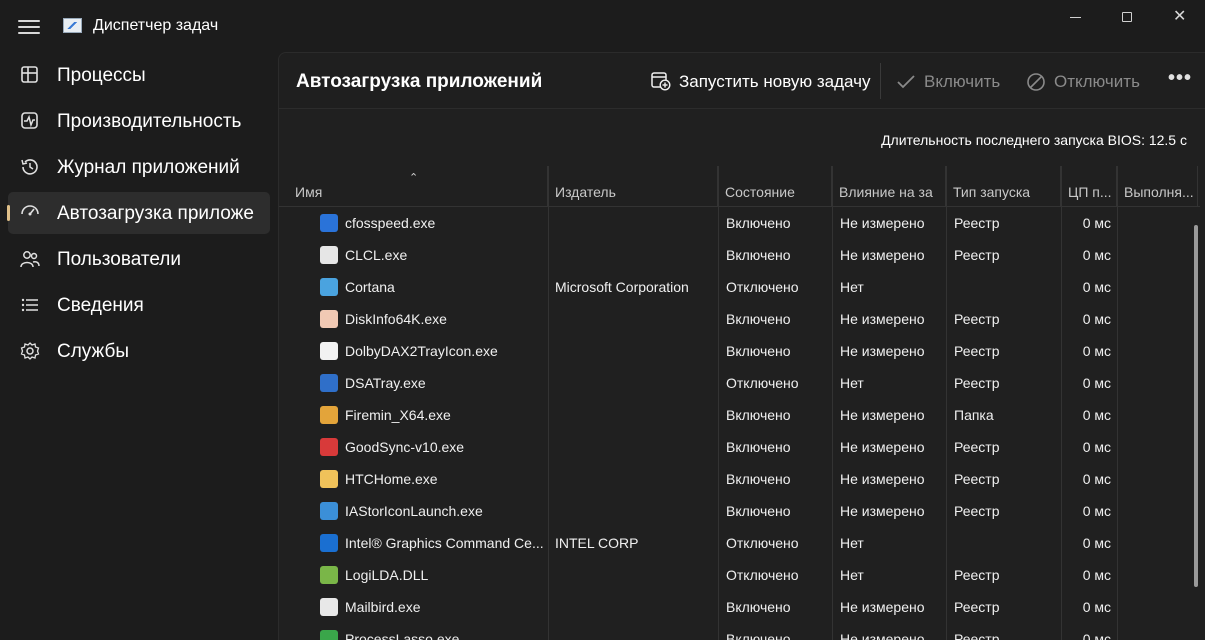  I want to click on table-row: DSATray.exe Отключено Нет Реестр 0 мс, so click(739, 383).